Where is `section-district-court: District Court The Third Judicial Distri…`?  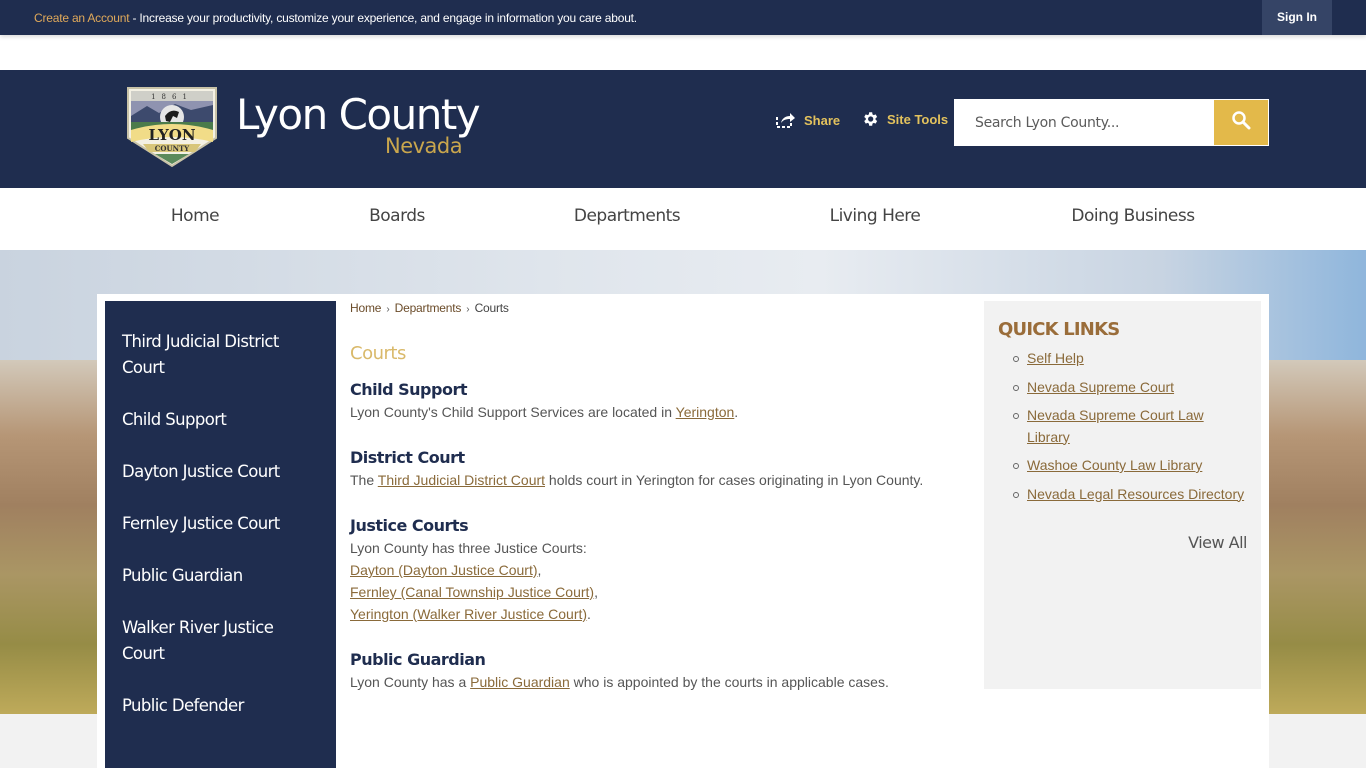
section-district-court: District Court The Third Judicial Distri… is located at coordinates (655, 469).